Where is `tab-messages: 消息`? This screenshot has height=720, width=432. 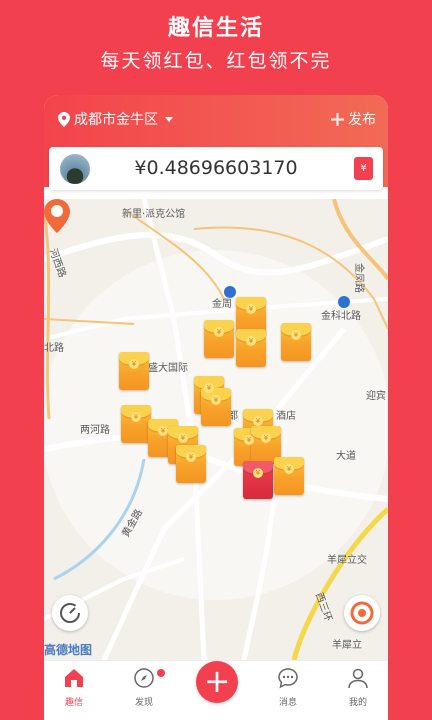
tab-messages: 消息 is located at coordinates (288, 687).